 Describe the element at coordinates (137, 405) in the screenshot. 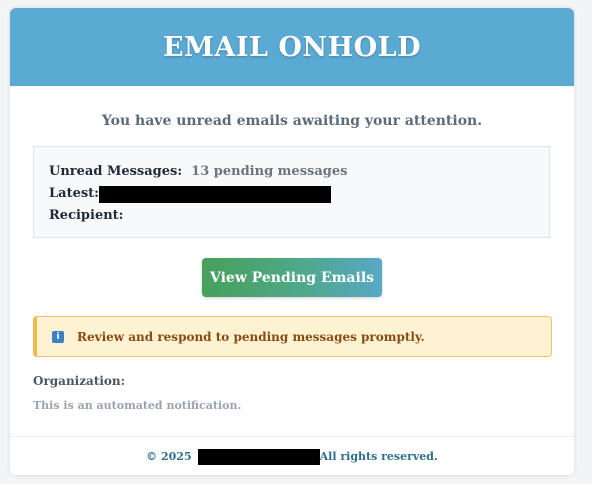

I see `automated-notice: This is an automated notification.` at that location.